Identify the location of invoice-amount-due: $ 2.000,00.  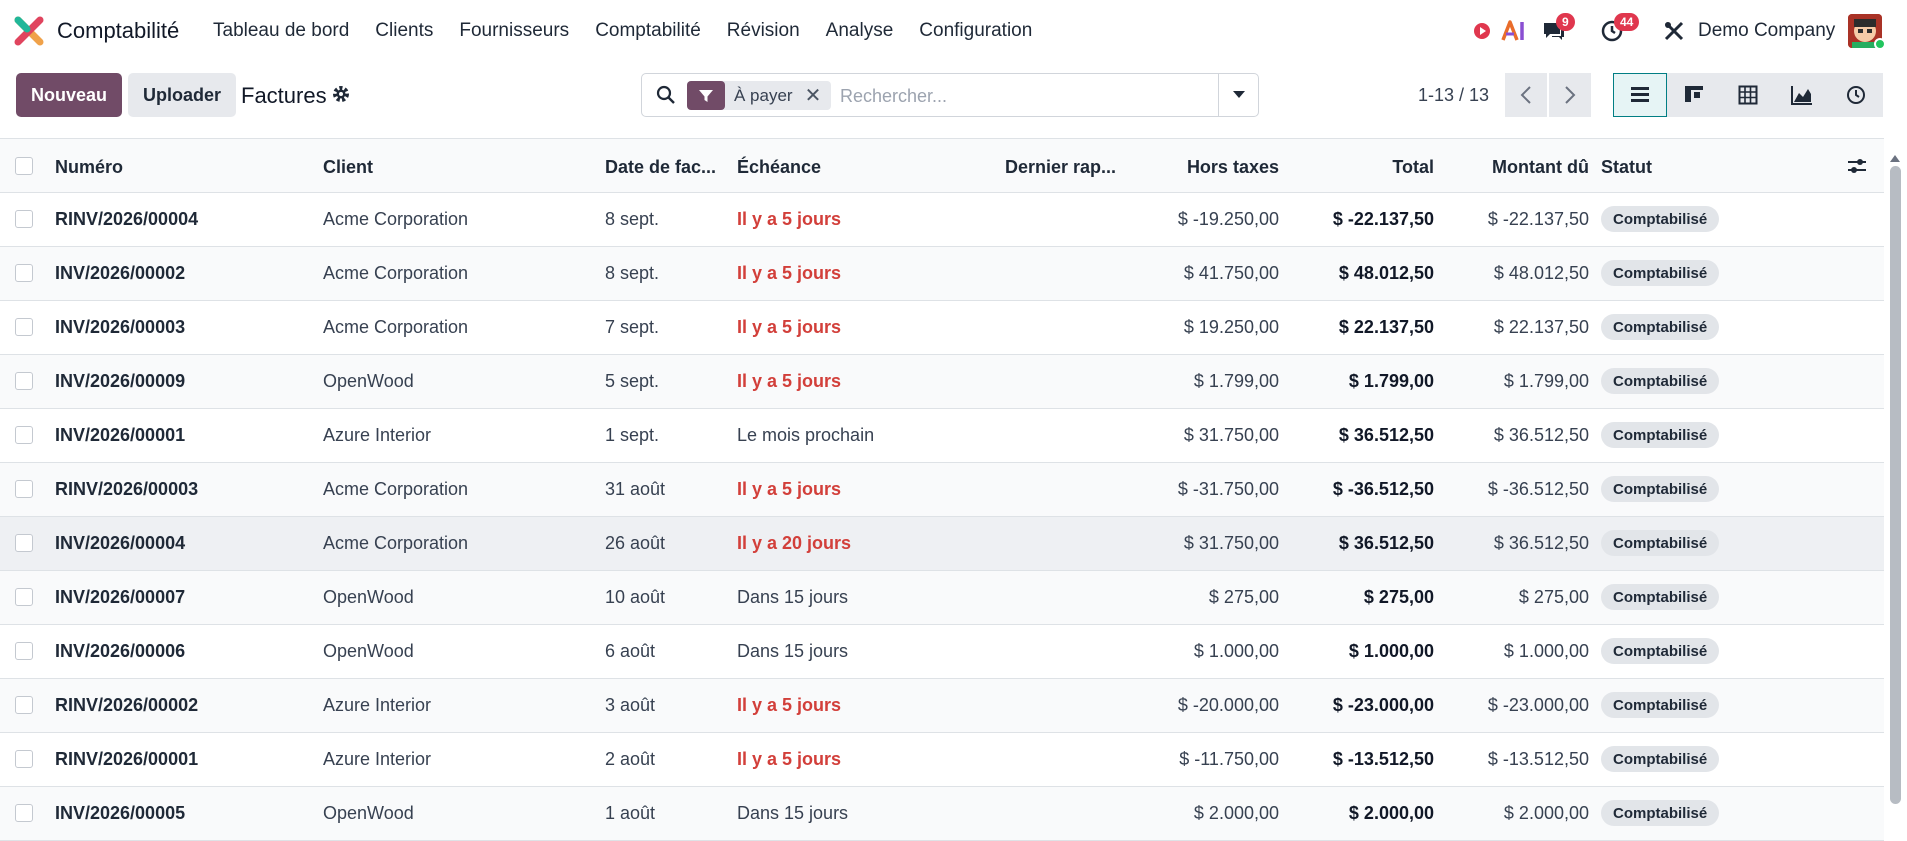
(1546, 813).